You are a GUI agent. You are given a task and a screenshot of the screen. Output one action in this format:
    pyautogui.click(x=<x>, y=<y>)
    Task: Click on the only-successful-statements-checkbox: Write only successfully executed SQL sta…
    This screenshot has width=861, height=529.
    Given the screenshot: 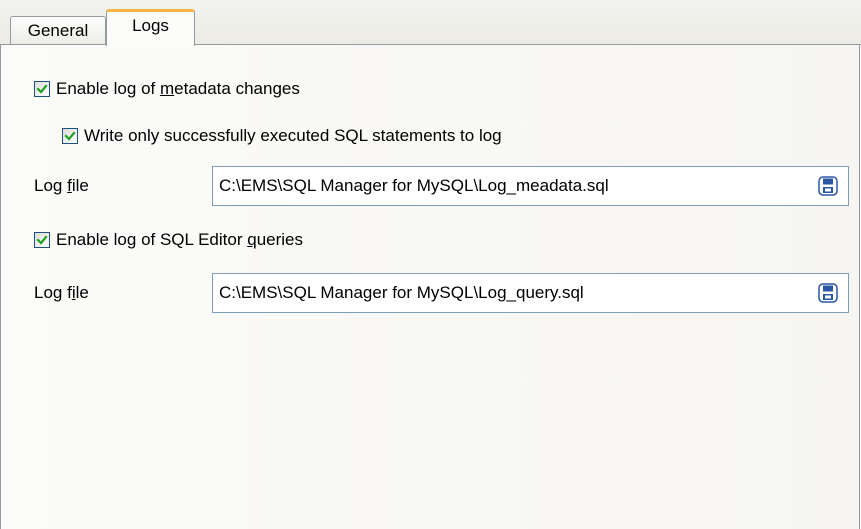 What is the action you would take?
    pyautogui.click(x=282, y=136)
    